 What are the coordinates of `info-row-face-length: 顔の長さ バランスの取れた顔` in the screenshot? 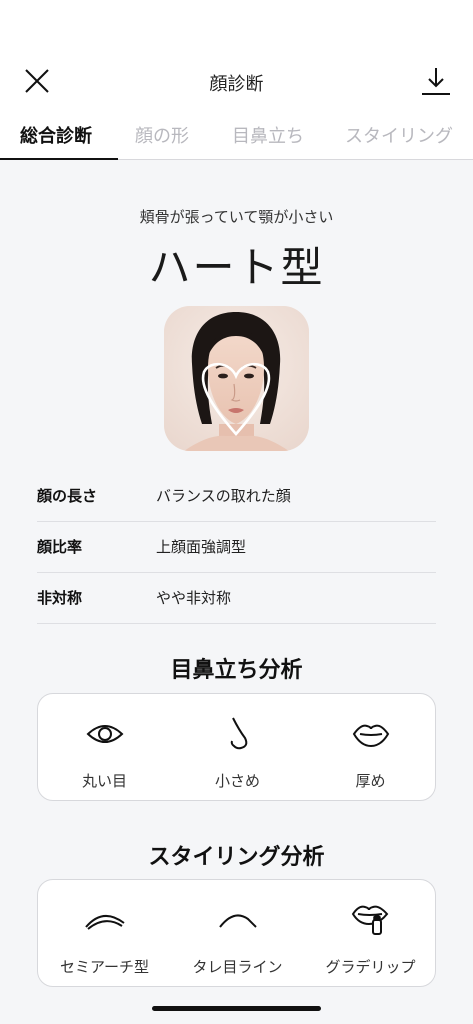 It's located at (236, 496).